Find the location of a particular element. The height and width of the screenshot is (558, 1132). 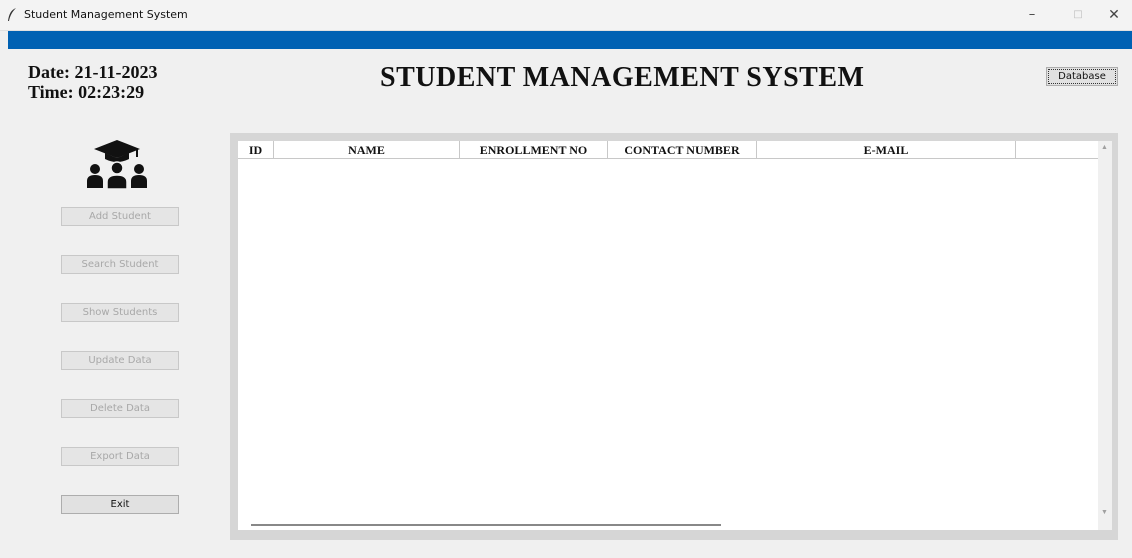

database-button: Database is located at coordinates (1082, 76).